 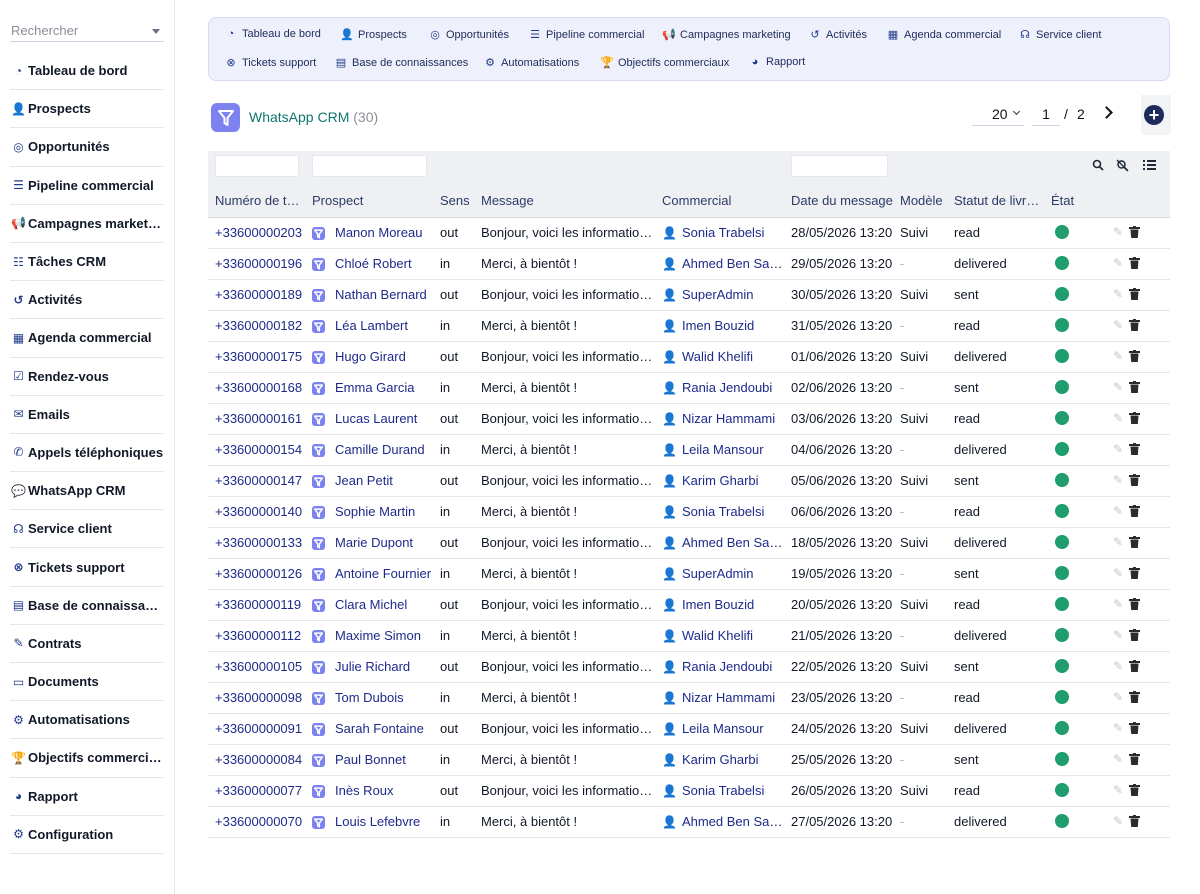 I want to click on prospect-name: Maxime Simon, so click(x=378, y=635).